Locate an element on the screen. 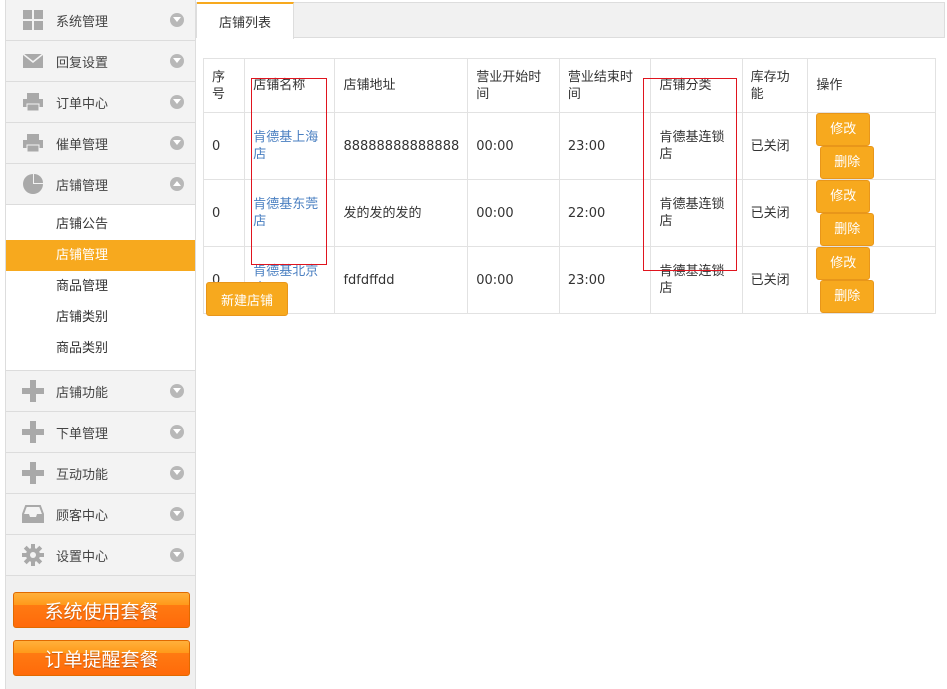 This screenshot has height=689, width=947. inbox-icon is located at coordinates (33, 514).